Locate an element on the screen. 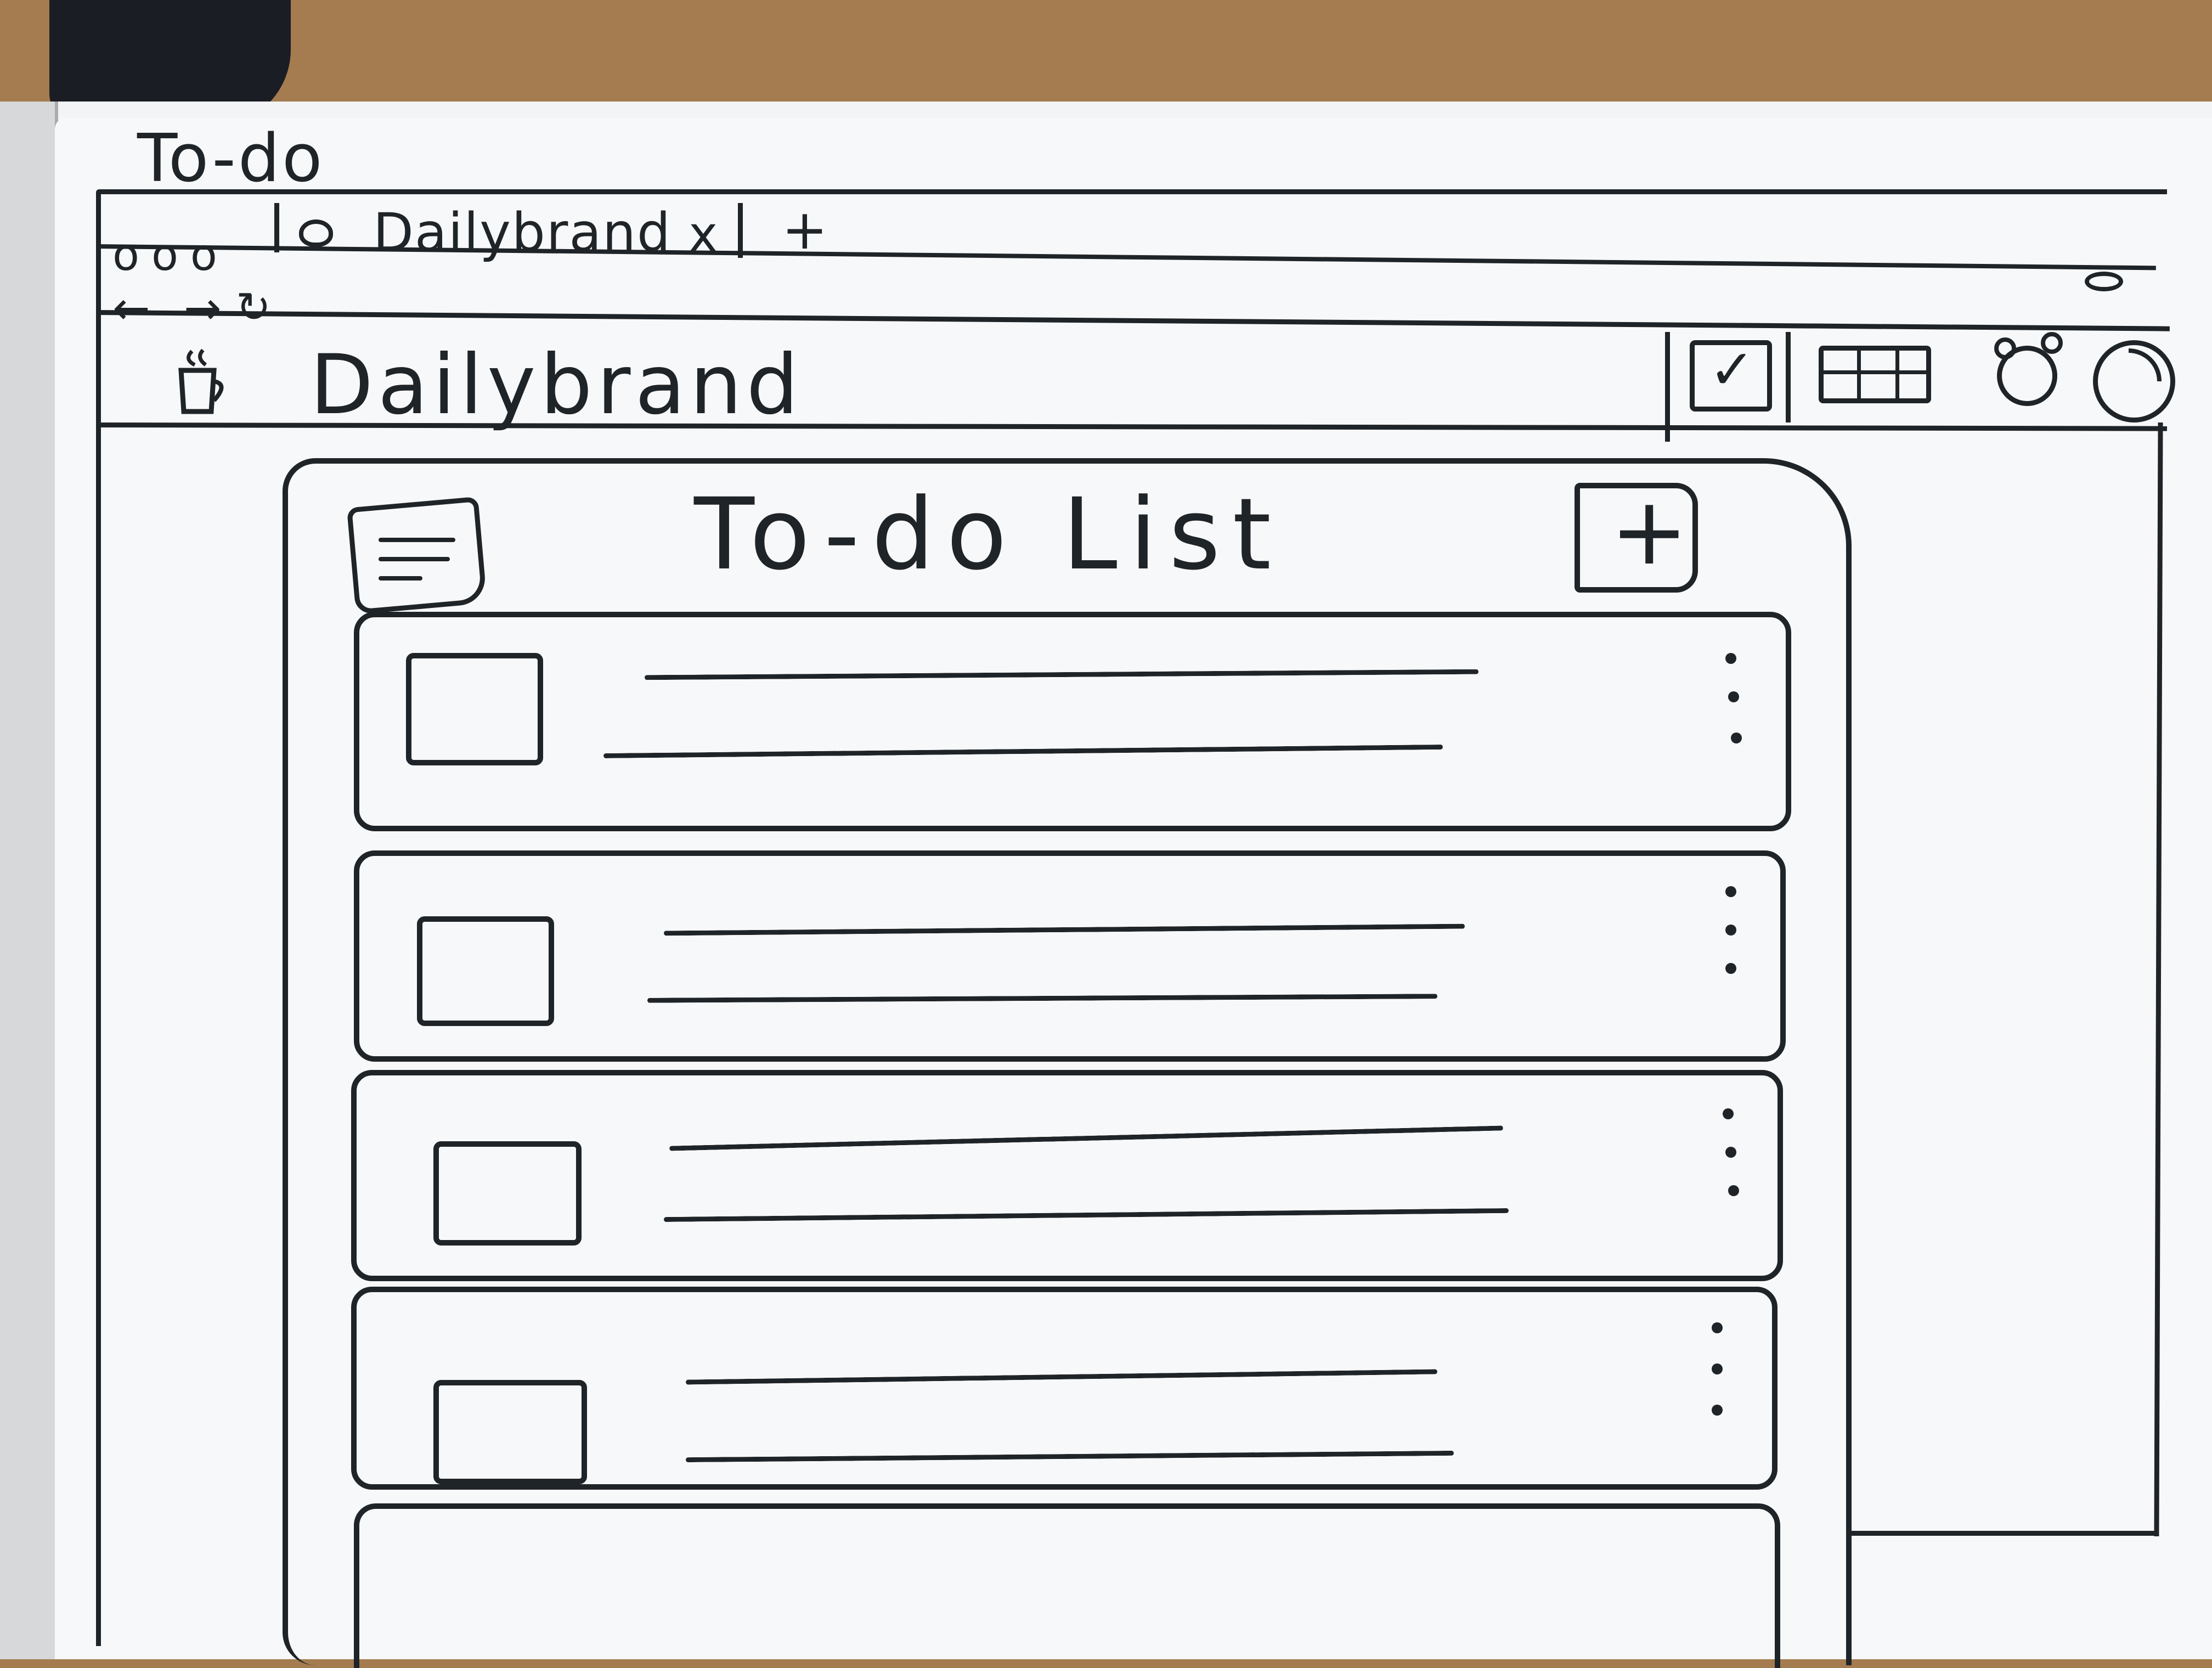  browser-tab-title: Dailybrand is located at coordinates (522, 232).